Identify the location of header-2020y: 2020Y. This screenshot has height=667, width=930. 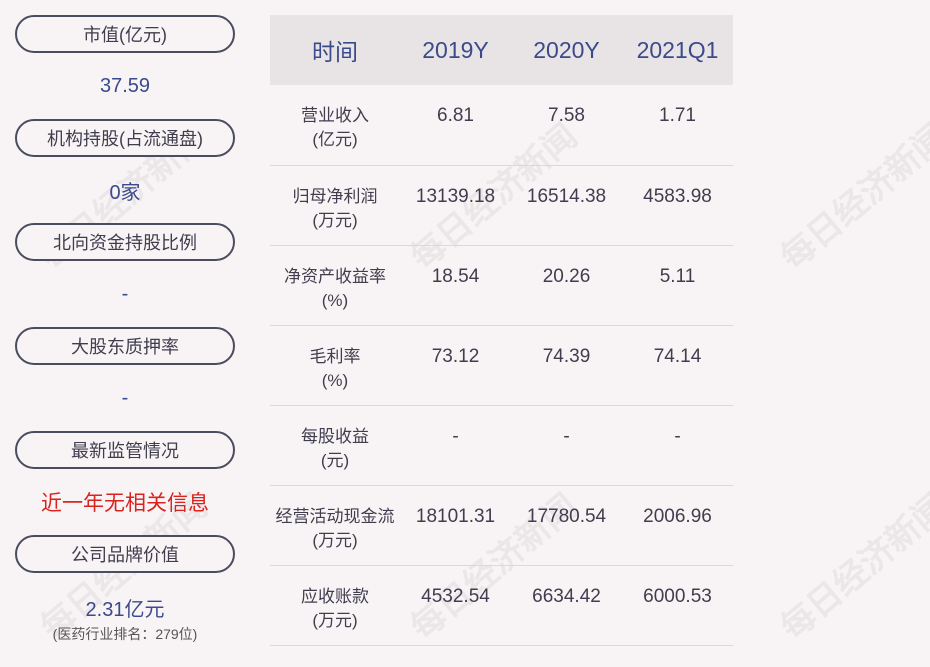
(566, 50).